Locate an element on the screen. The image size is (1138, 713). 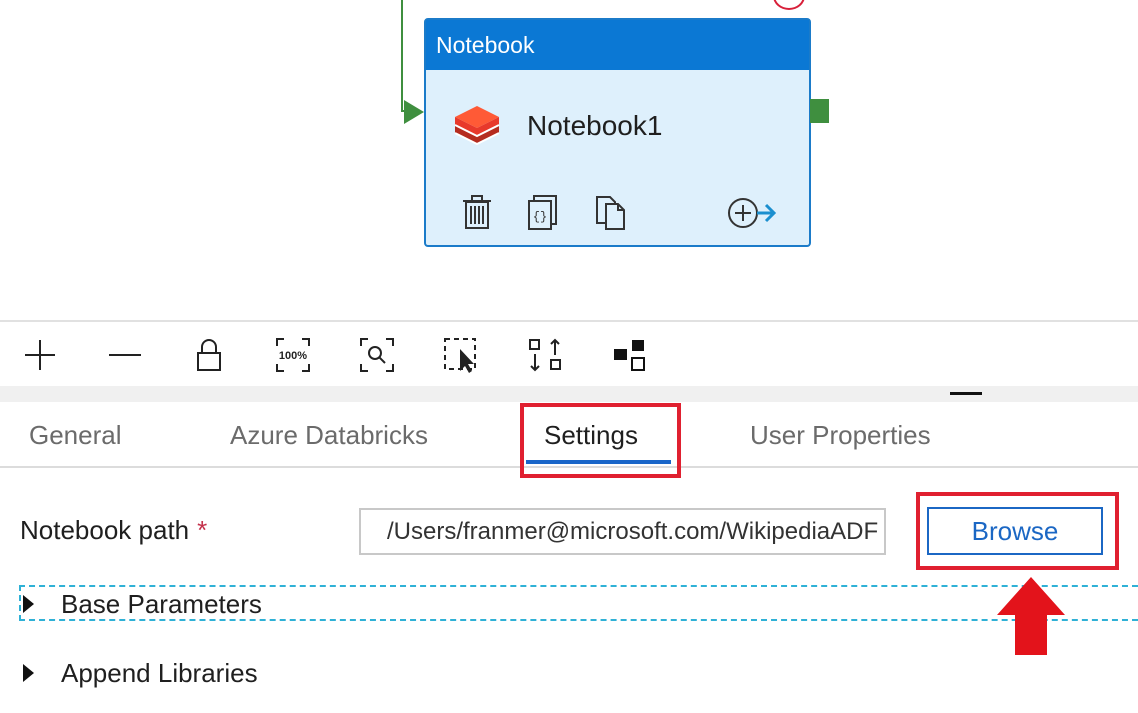
activity-type-label: Notebook is located at coordinates (617, 45).